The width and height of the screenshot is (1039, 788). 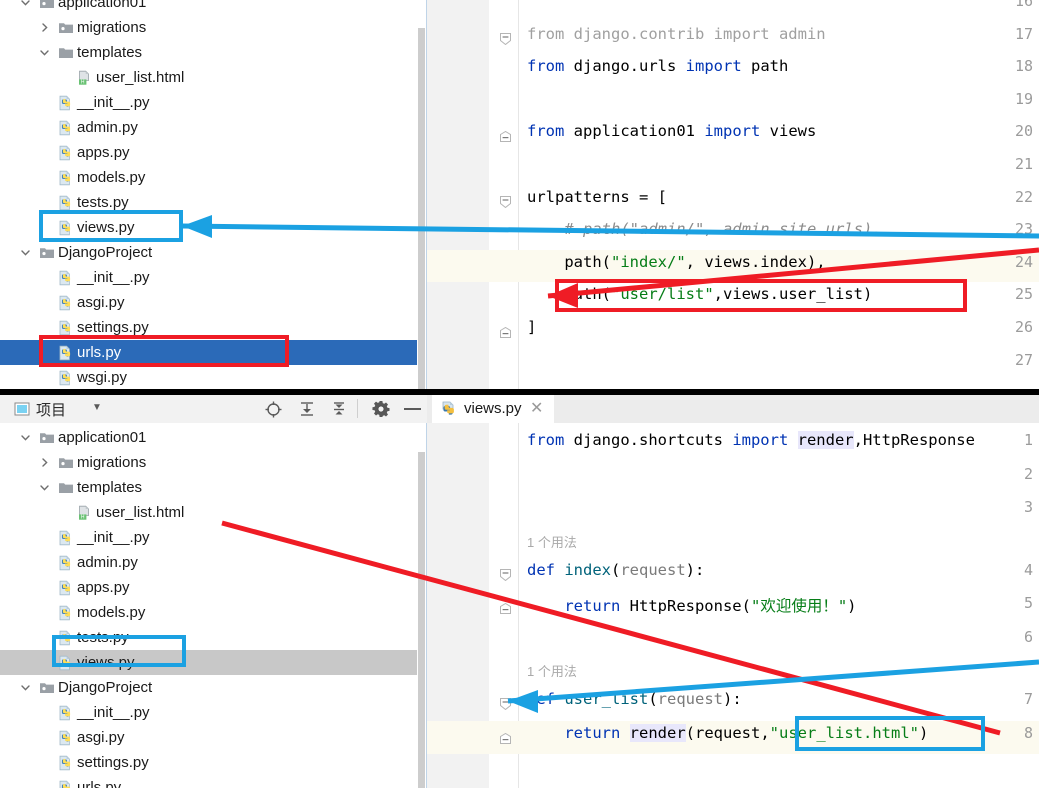 What do you see at coordinates (140, 77) in the screenshot?
I see `tree-item-label: user_list.html` at bounding box center [140, 77].